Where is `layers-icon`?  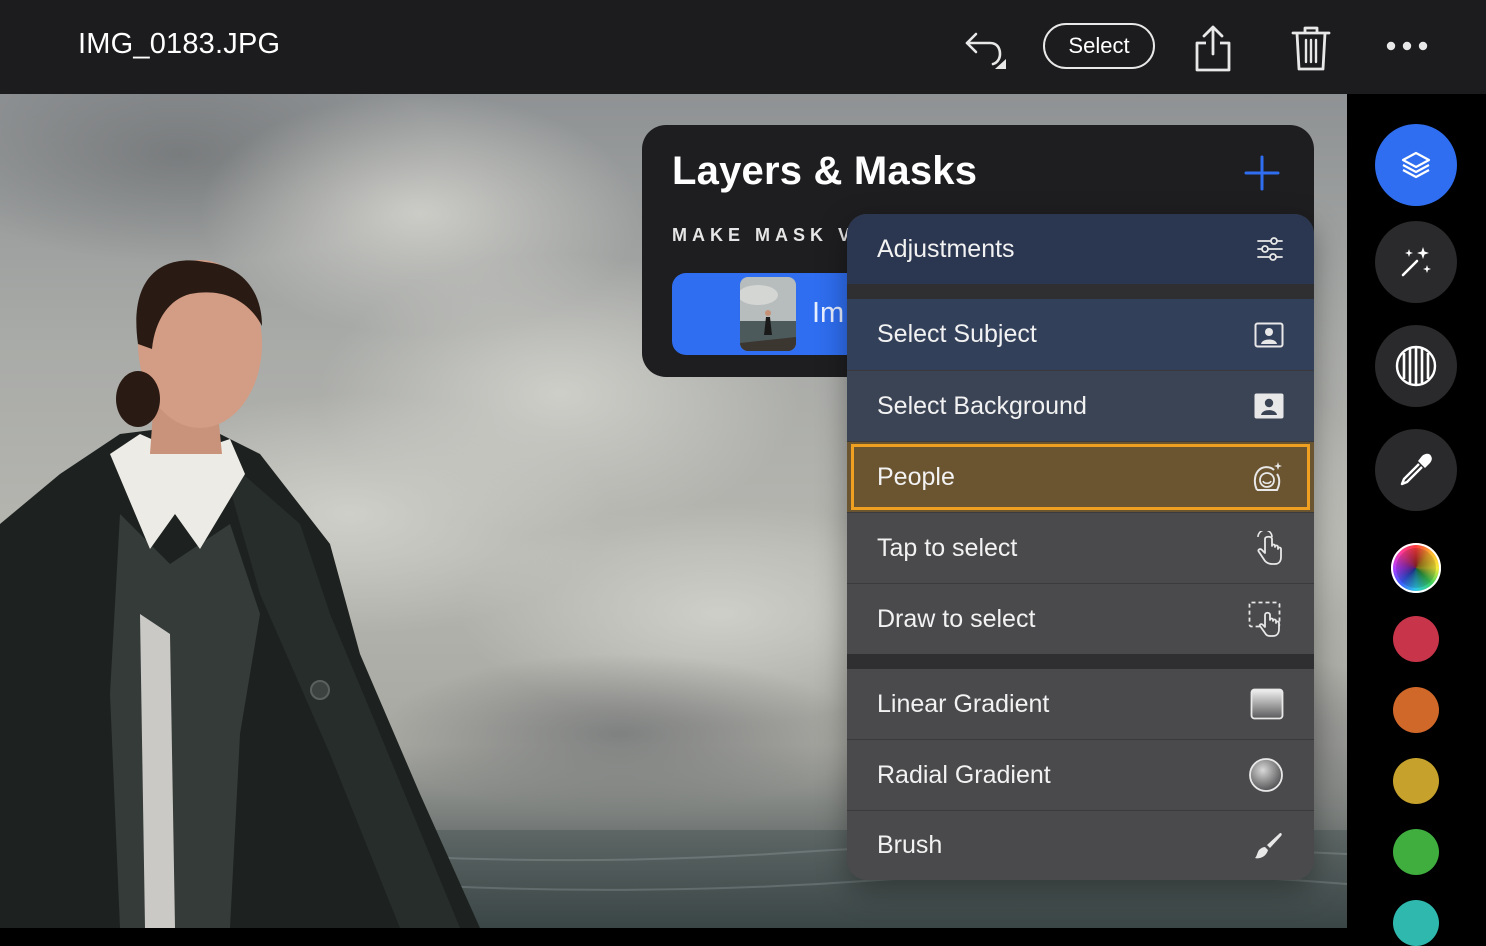 layers-icon is located at coordinates (1416, 165).